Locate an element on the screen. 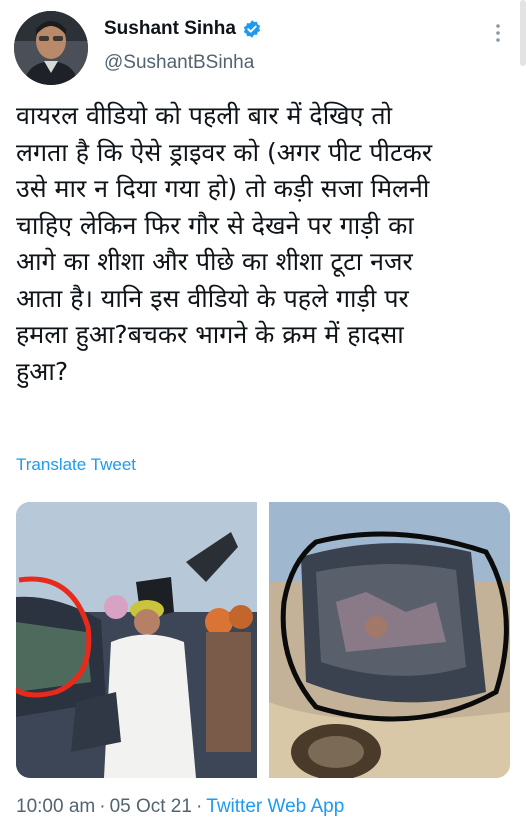  tweet-time: 10:00 am is located at coordinates (55, 807).